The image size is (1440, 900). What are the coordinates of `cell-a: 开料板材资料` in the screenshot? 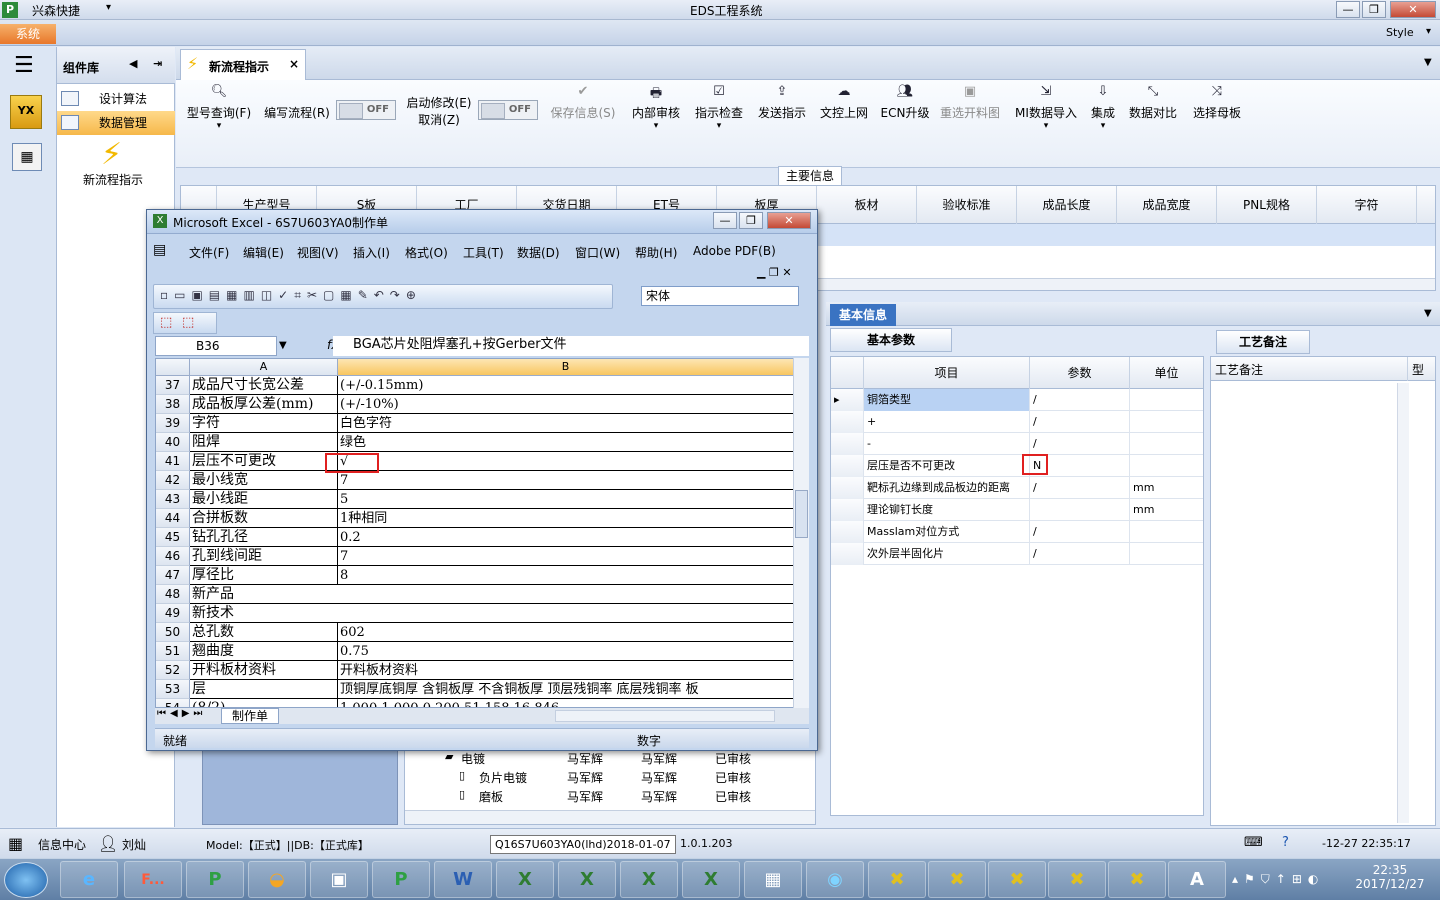 It's located at (264, 670).